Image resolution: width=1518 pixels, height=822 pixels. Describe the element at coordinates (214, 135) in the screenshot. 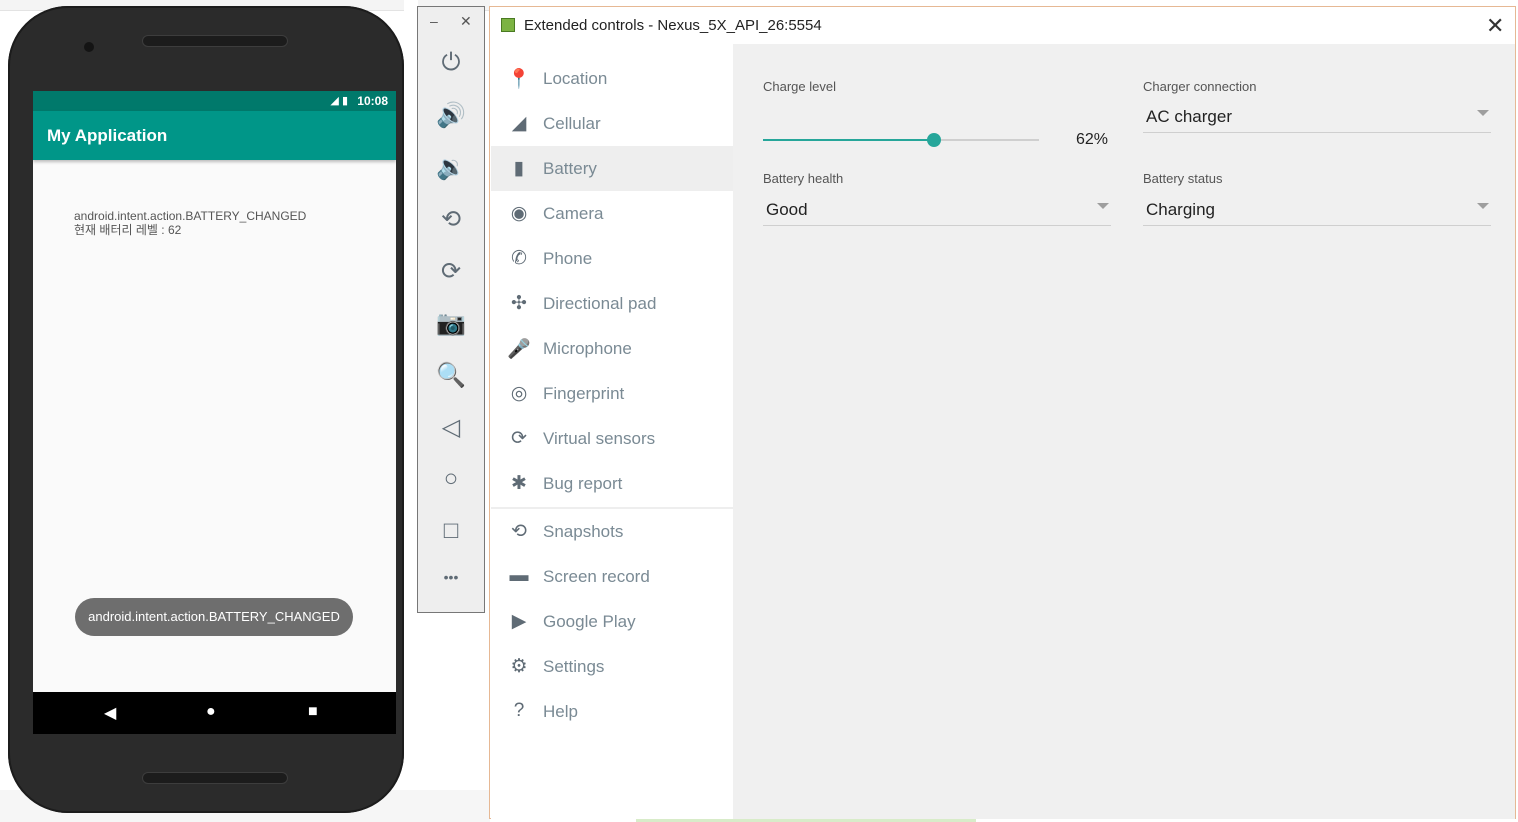

I see `app-bar: My Application` at that location.